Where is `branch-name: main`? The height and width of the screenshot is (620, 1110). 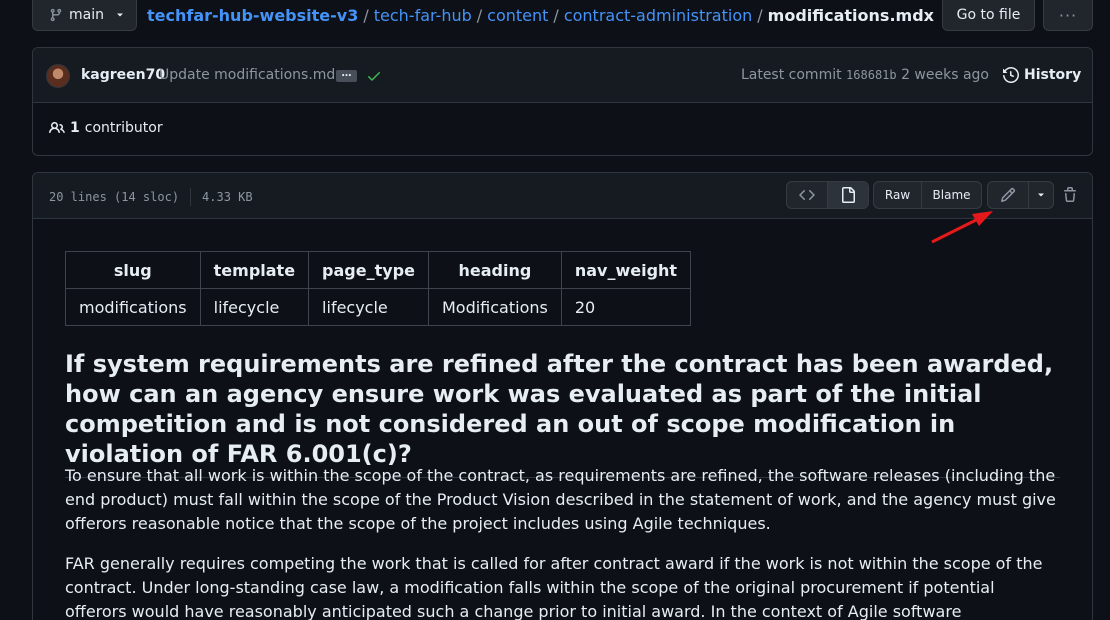
branch-name: main is located at coordinates (86, 15).